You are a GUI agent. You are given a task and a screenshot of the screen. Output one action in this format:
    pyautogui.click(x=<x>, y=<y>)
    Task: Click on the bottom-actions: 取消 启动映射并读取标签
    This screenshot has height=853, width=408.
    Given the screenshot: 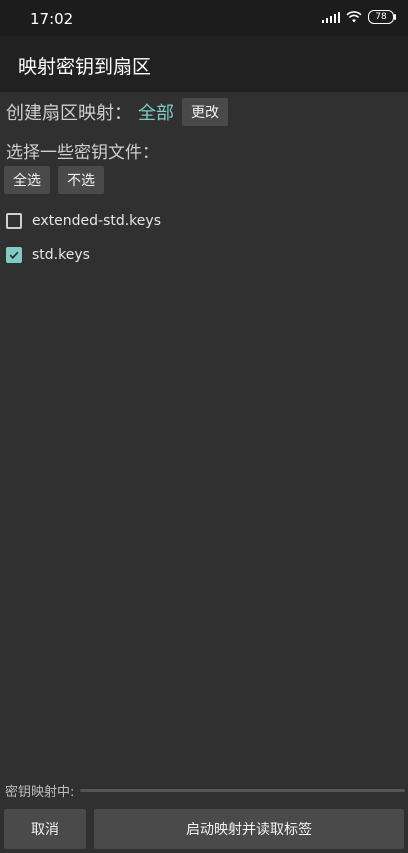 What is the action you would take?
    pyautogui.click(x=204, y=829)
    